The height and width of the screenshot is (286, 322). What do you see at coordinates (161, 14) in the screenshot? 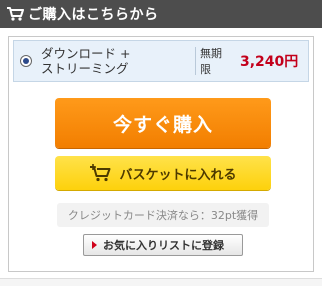
I see `purchase-header: ご購入はこちらから` at bounding box center [161, 14].